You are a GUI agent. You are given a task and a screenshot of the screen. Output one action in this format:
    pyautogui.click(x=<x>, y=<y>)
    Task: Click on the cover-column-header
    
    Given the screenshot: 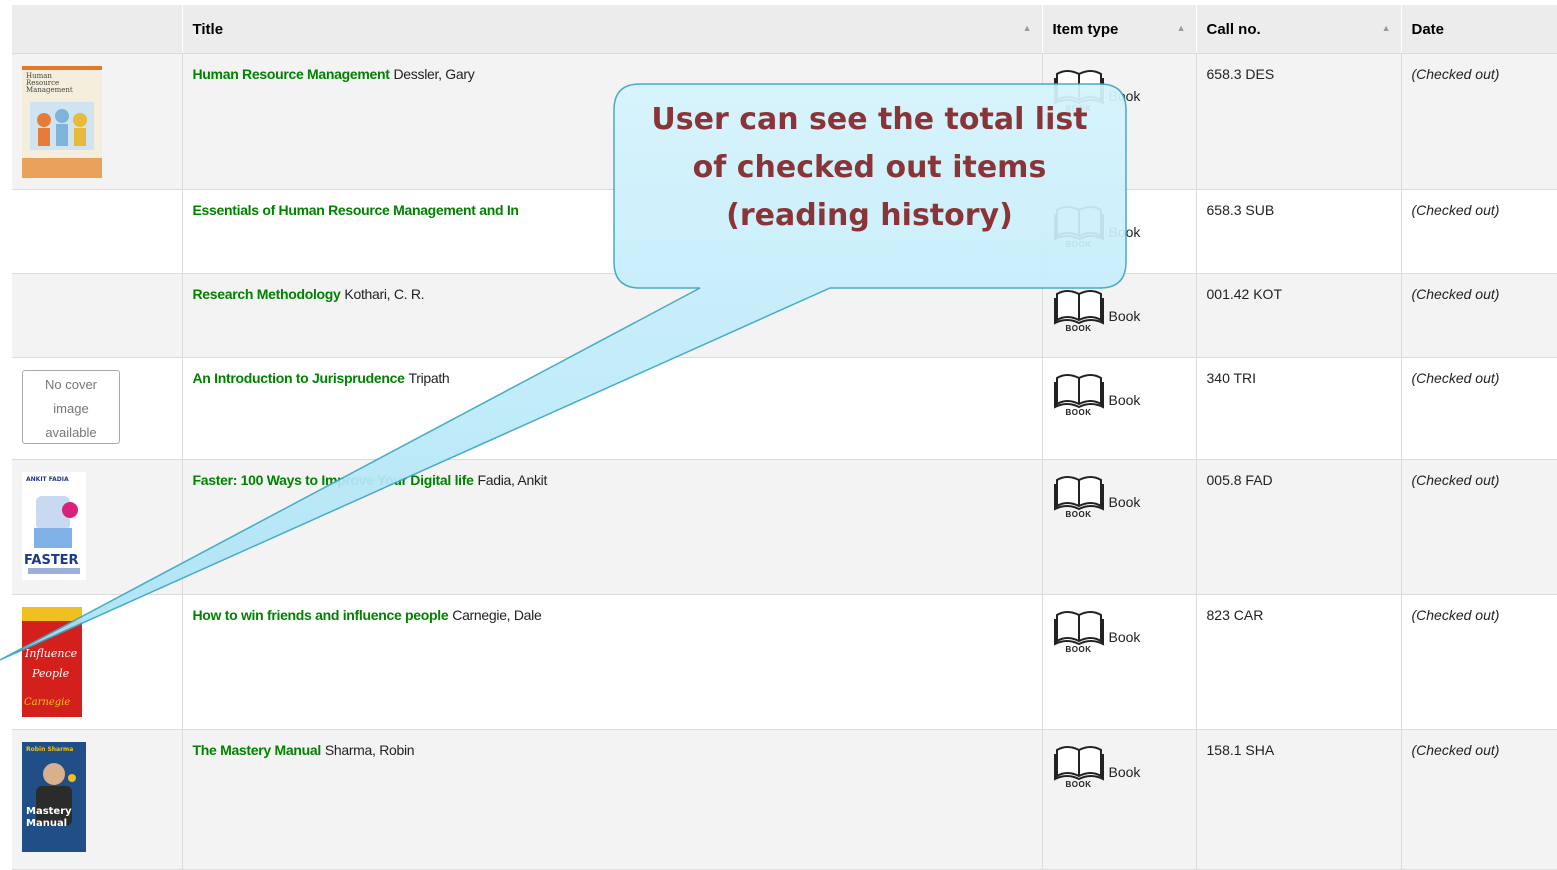 What is the action you would take?
    pyautogui.click(x=97, y=29)
    